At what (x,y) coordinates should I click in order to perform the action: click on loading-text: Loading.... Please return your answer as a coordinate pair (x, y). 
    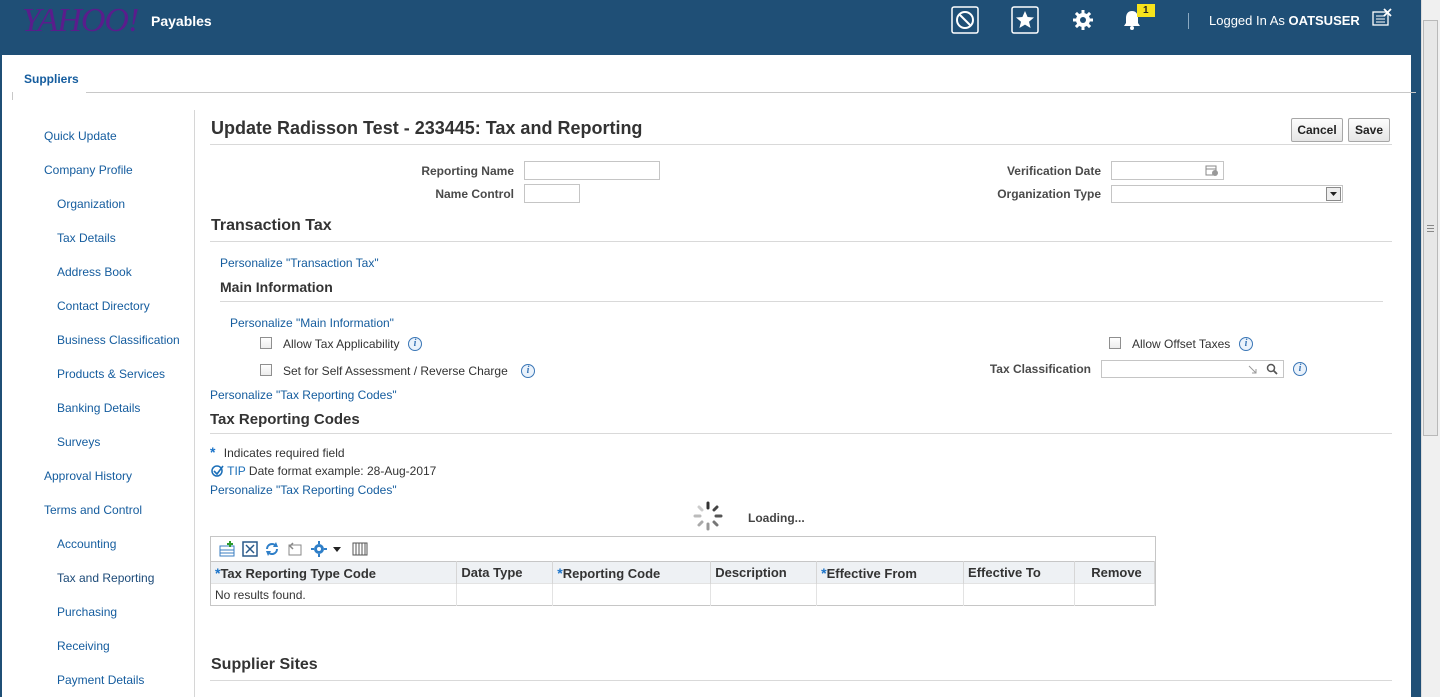
    Looking at the image, I should click on (776, 518).